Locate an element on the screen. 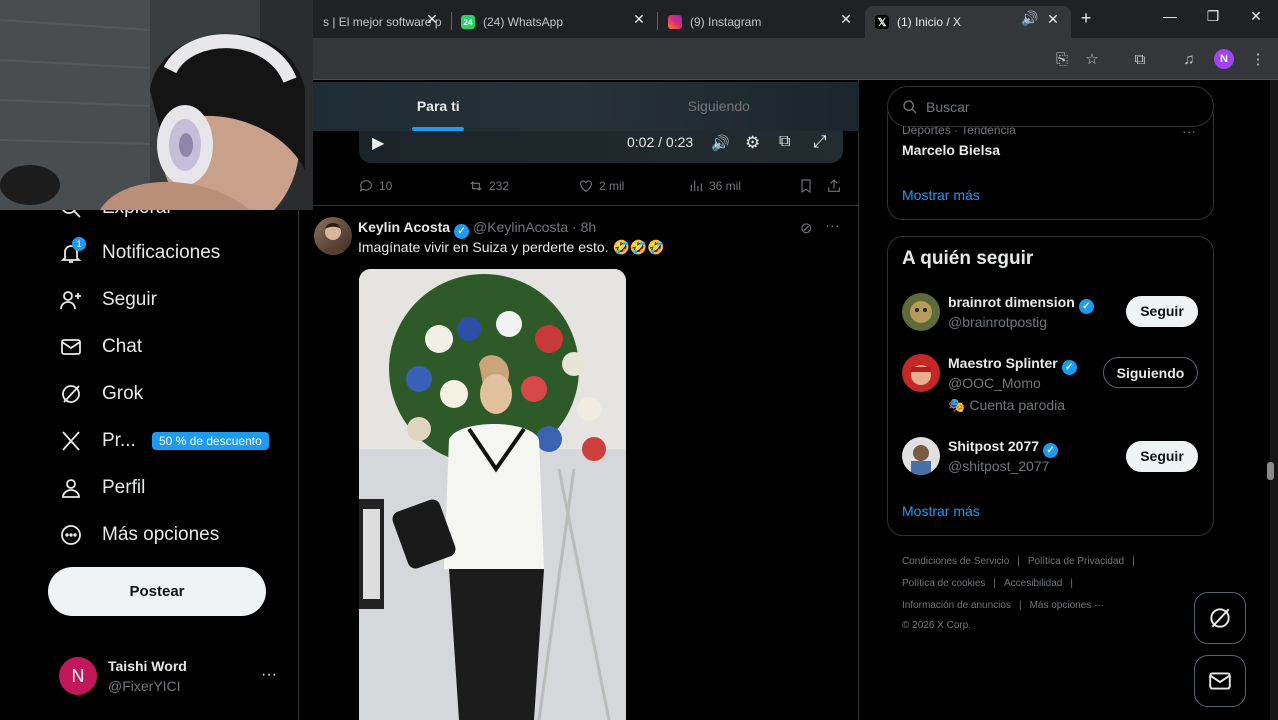  post-button: Postear is located at coordinates (157, 591).